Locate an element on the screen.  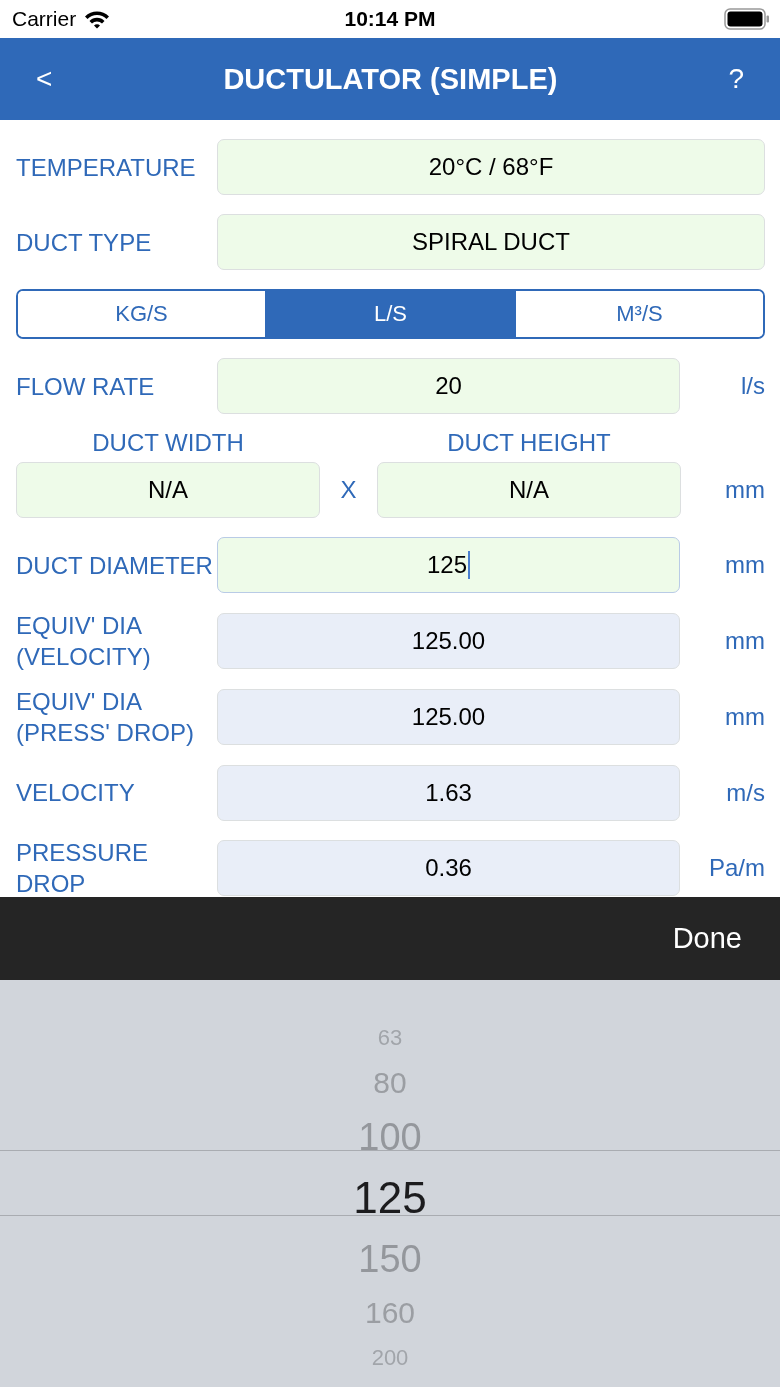
input-field: SPIRAL DUCT is located at coordinates (491, 242).